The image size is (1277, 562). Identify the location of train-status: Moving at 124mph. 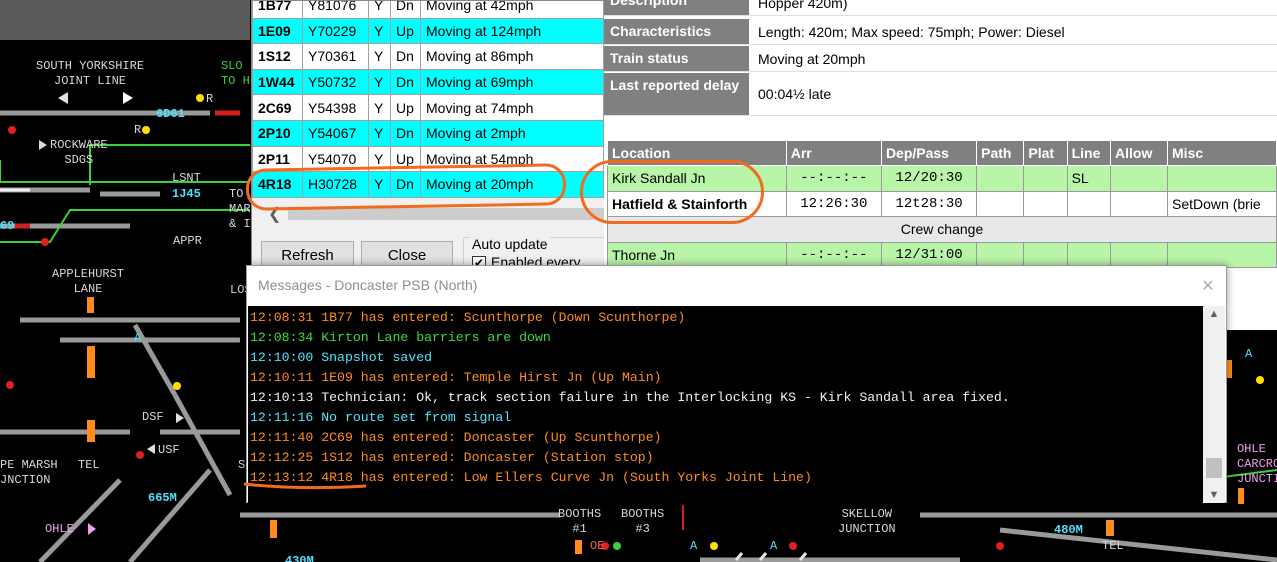
(512, 31).